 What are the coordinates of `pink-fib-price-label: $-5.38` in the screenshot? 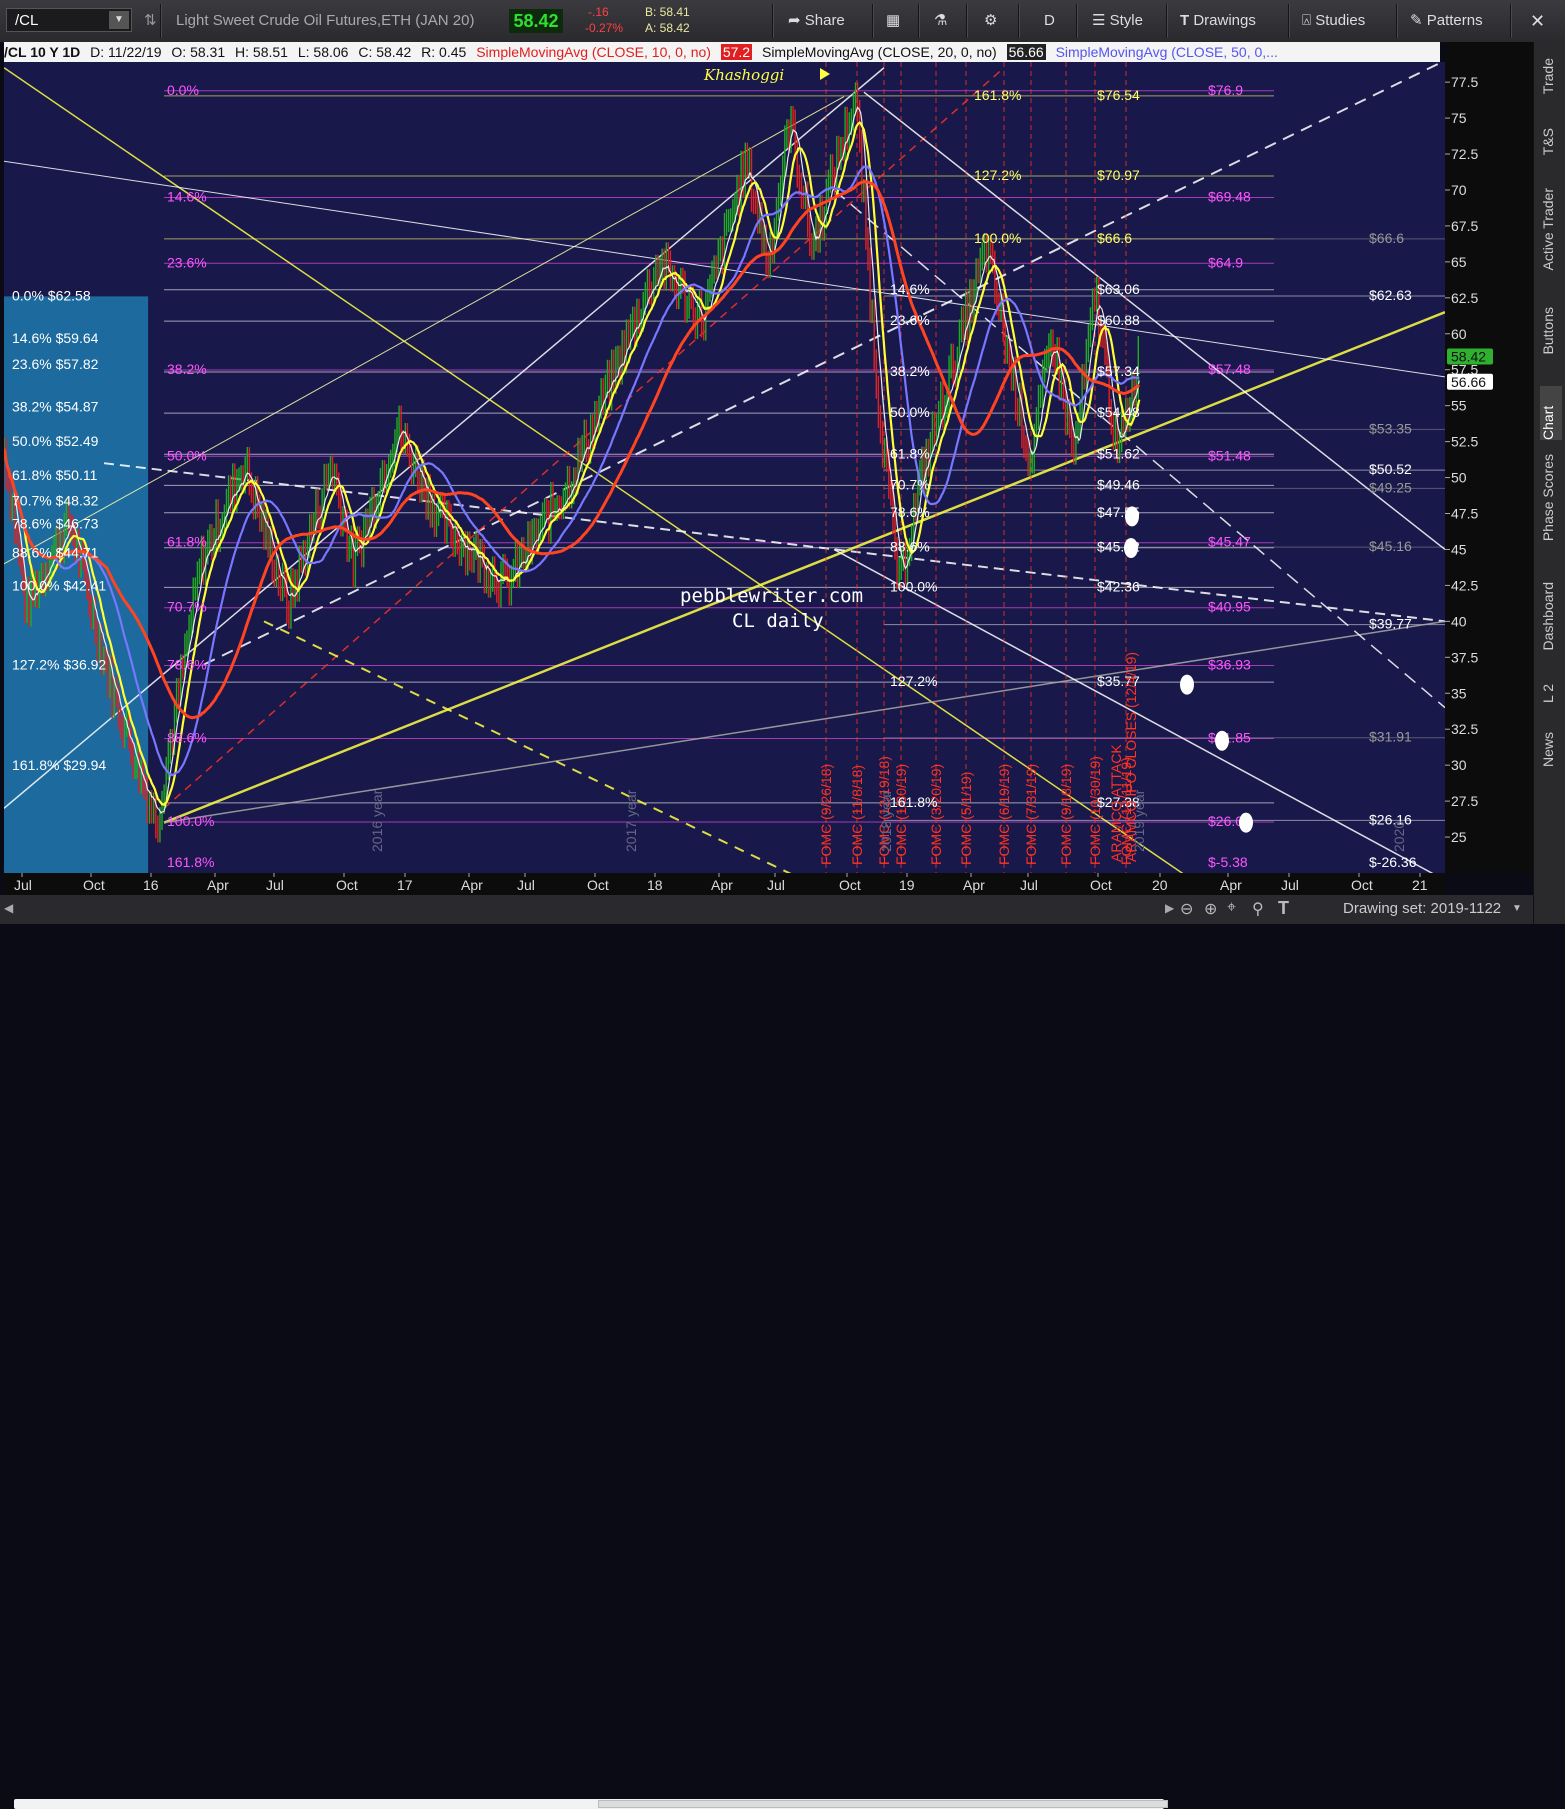 It's located at (1228, 862).